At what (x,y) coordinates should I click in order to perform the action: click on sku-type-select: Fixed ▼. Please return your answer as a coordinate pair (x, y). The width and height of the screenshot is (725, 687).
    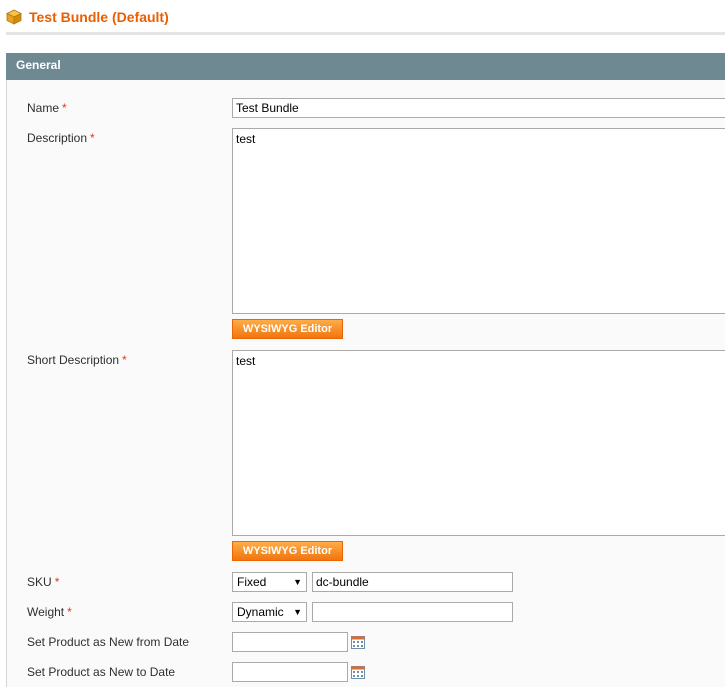
    Looking at the image, I should click on (269, 582).